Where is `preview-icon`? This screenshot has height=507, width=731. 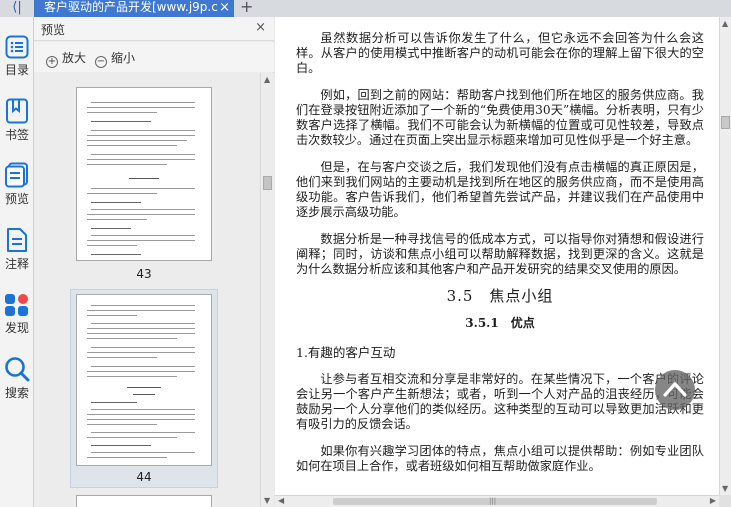 preview-icon is located at coordinates (16, 175).